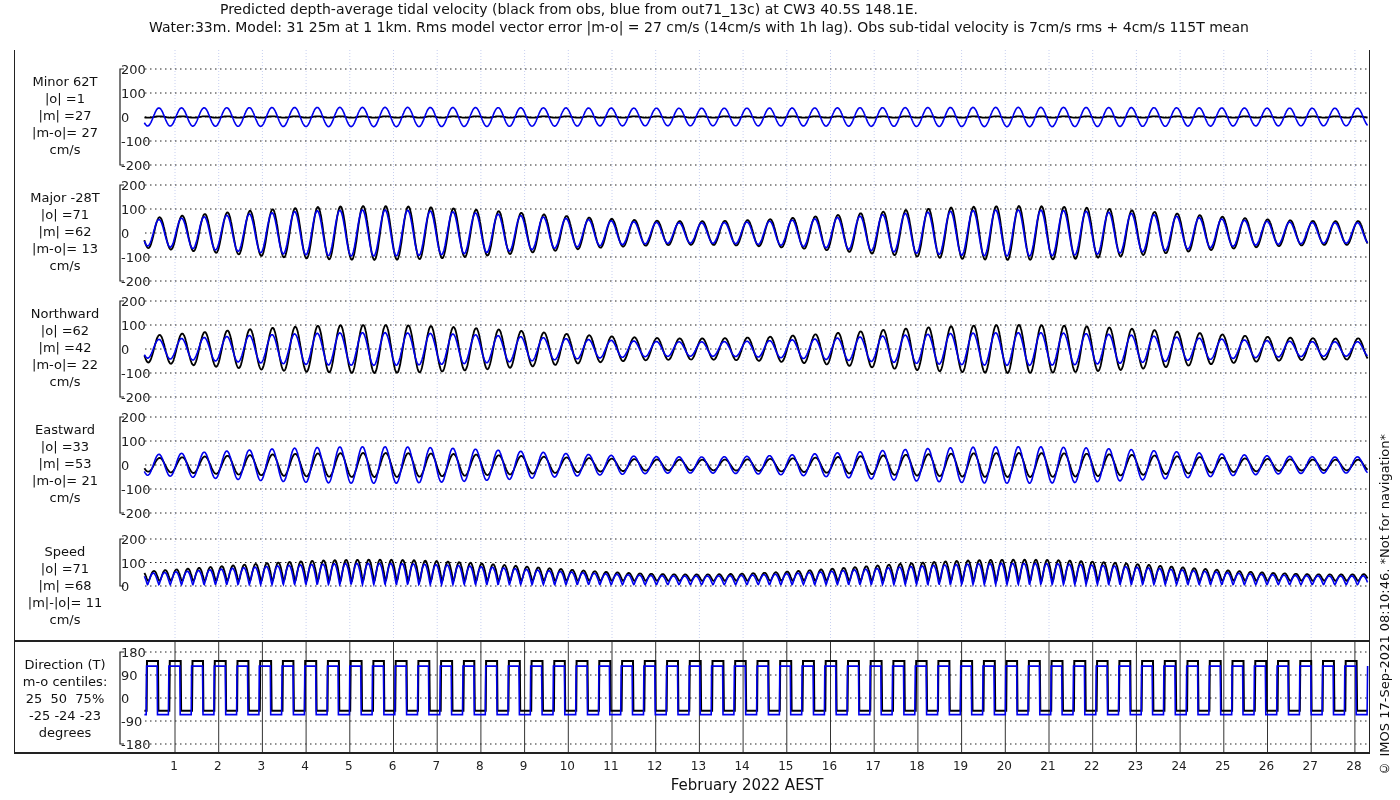  What do you see at coordinates (523, 766) in the screenshot?
I see `day-label: 9` at bounding box center [523, 766].